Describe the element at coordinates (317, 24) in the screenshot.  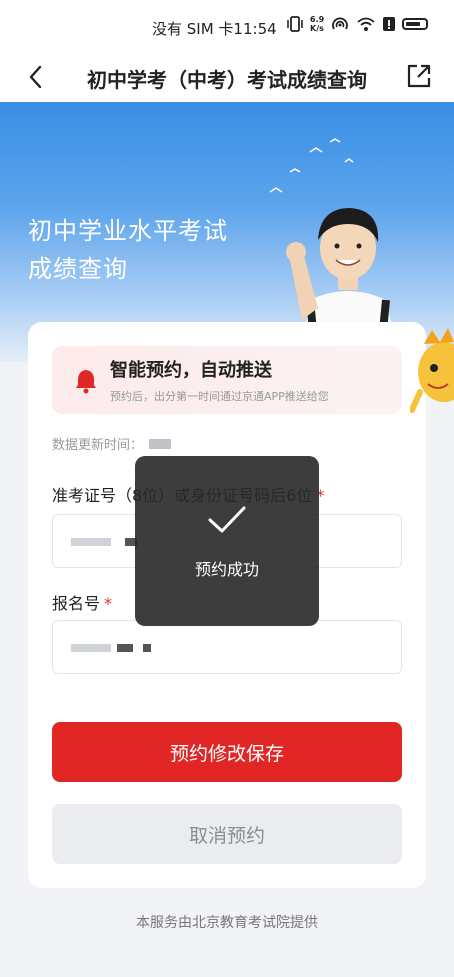
I see `net-speed: 6.9 K/s` at that location.